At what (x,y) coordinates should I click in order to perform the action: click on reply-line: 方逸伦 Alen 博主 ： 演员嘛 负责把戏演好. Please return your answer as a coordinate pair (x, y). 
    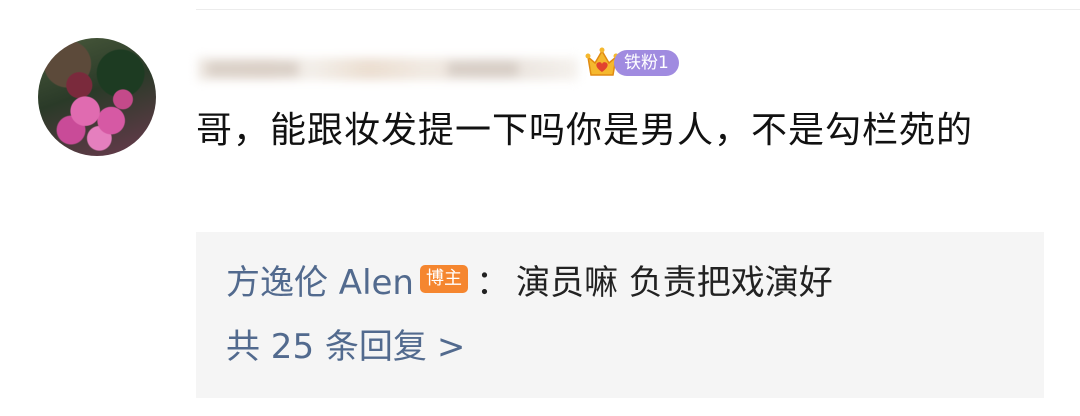
    Looking at the image, I should click on (529, 279).